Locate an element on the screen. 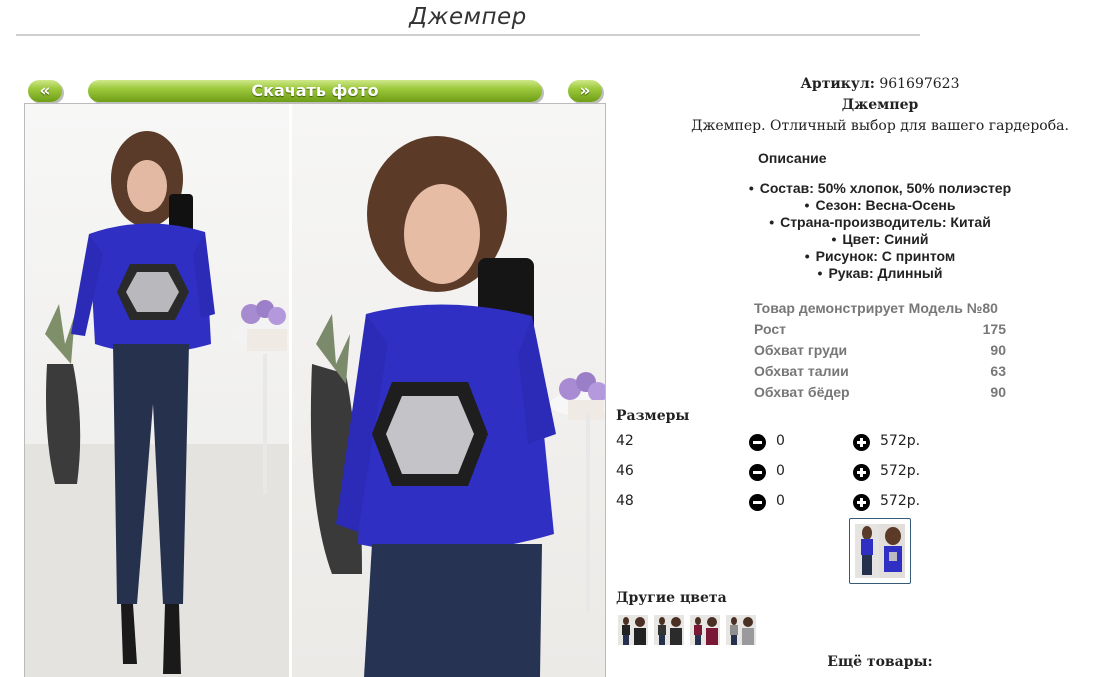  page-title: Джемпер is located at coordinates (468, 17).